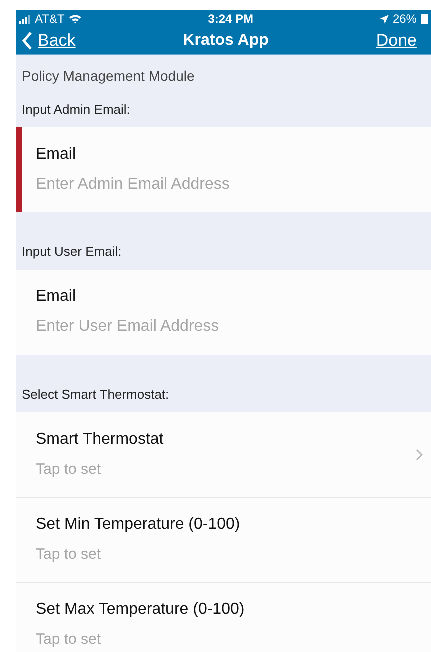  Describe the element at coordinates (27, 41) in the screenshot. I see `chevron-left-icon` at that location.